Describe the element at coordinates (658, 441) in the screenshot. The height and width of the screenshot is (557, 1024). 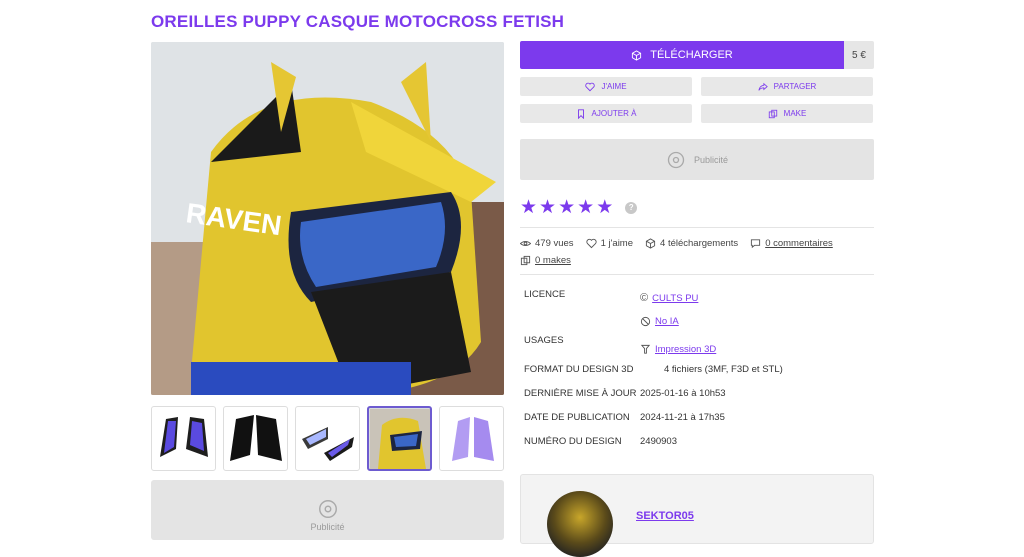
I see `design-number-value: 2490903` at that location.